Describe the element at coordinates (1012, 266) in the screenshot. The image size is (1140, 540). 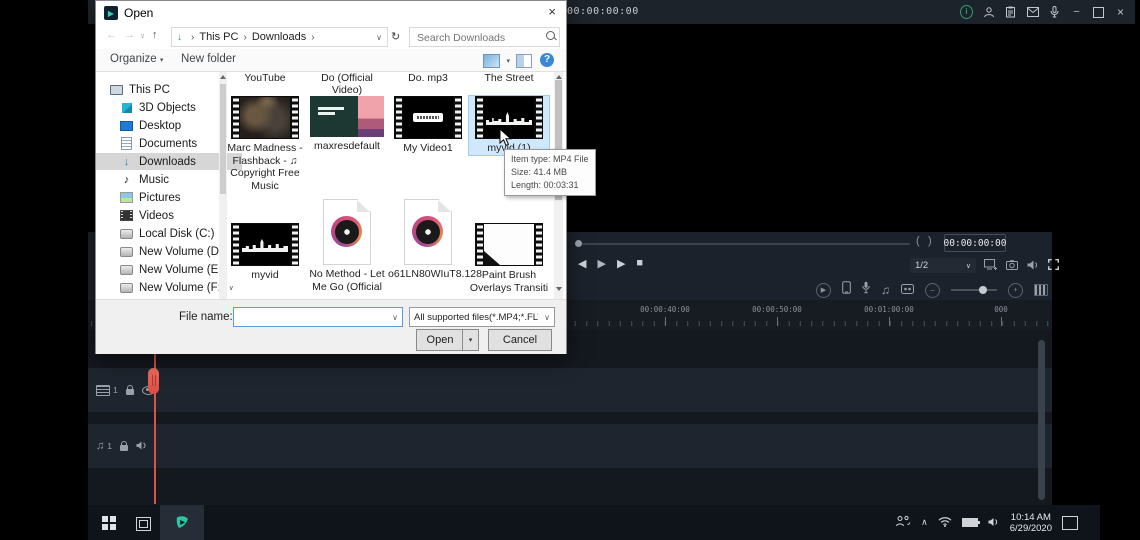
I see `snapshot-icon` at that location.